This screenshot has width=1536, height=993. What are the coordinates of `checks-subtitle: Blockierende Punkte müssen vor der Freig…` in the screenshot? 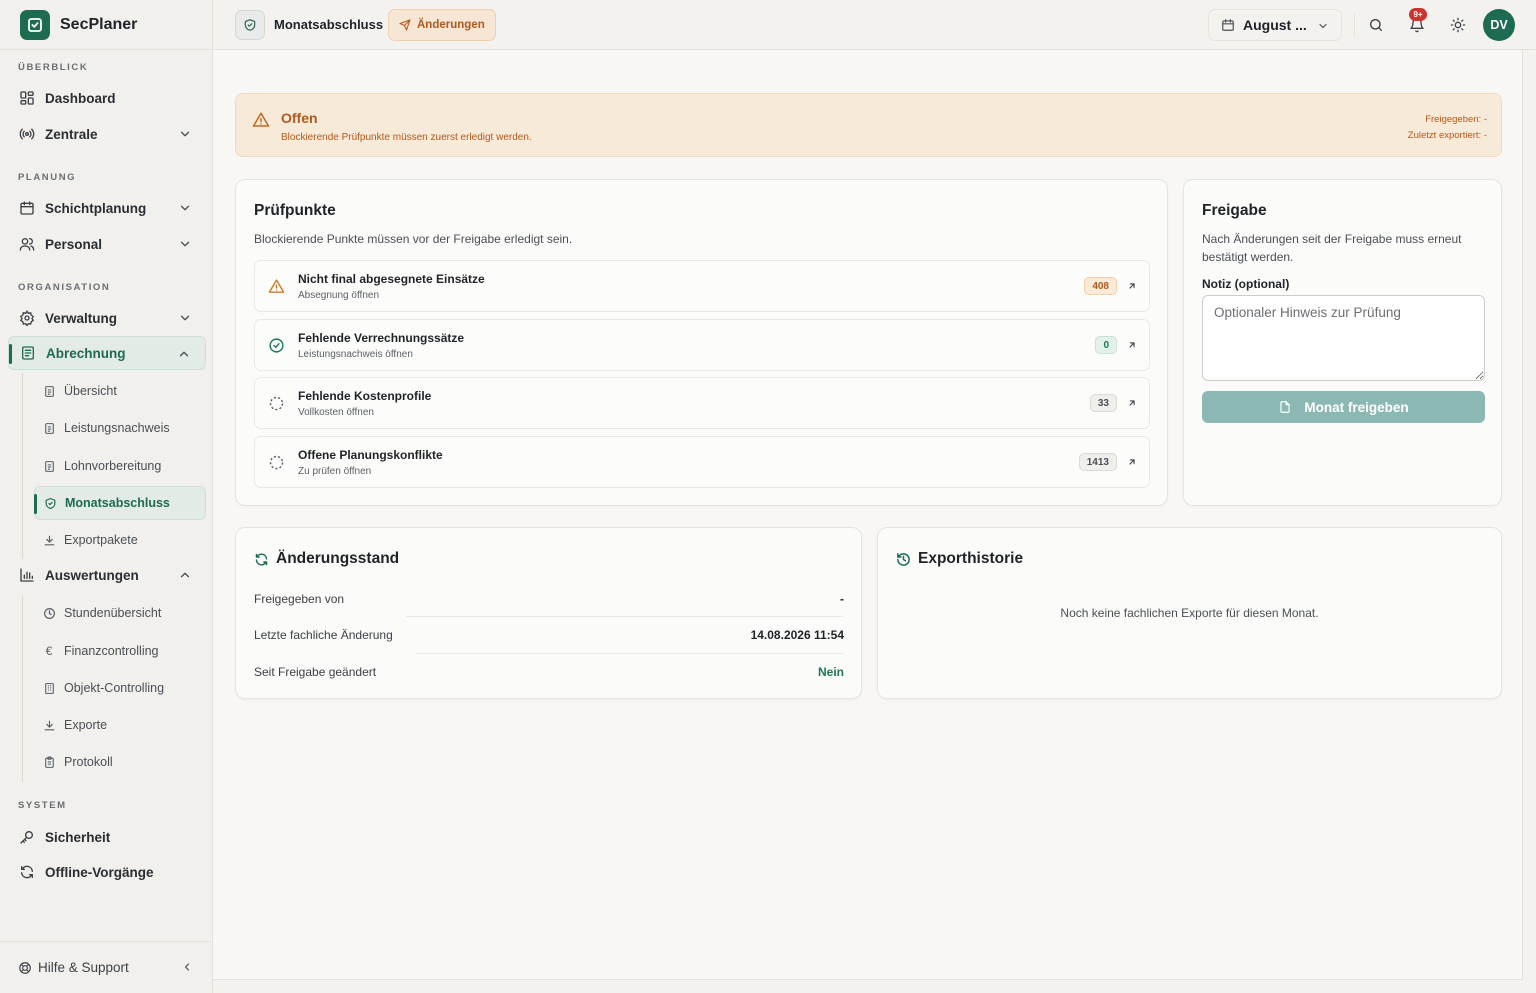 It's located at (413, 239).